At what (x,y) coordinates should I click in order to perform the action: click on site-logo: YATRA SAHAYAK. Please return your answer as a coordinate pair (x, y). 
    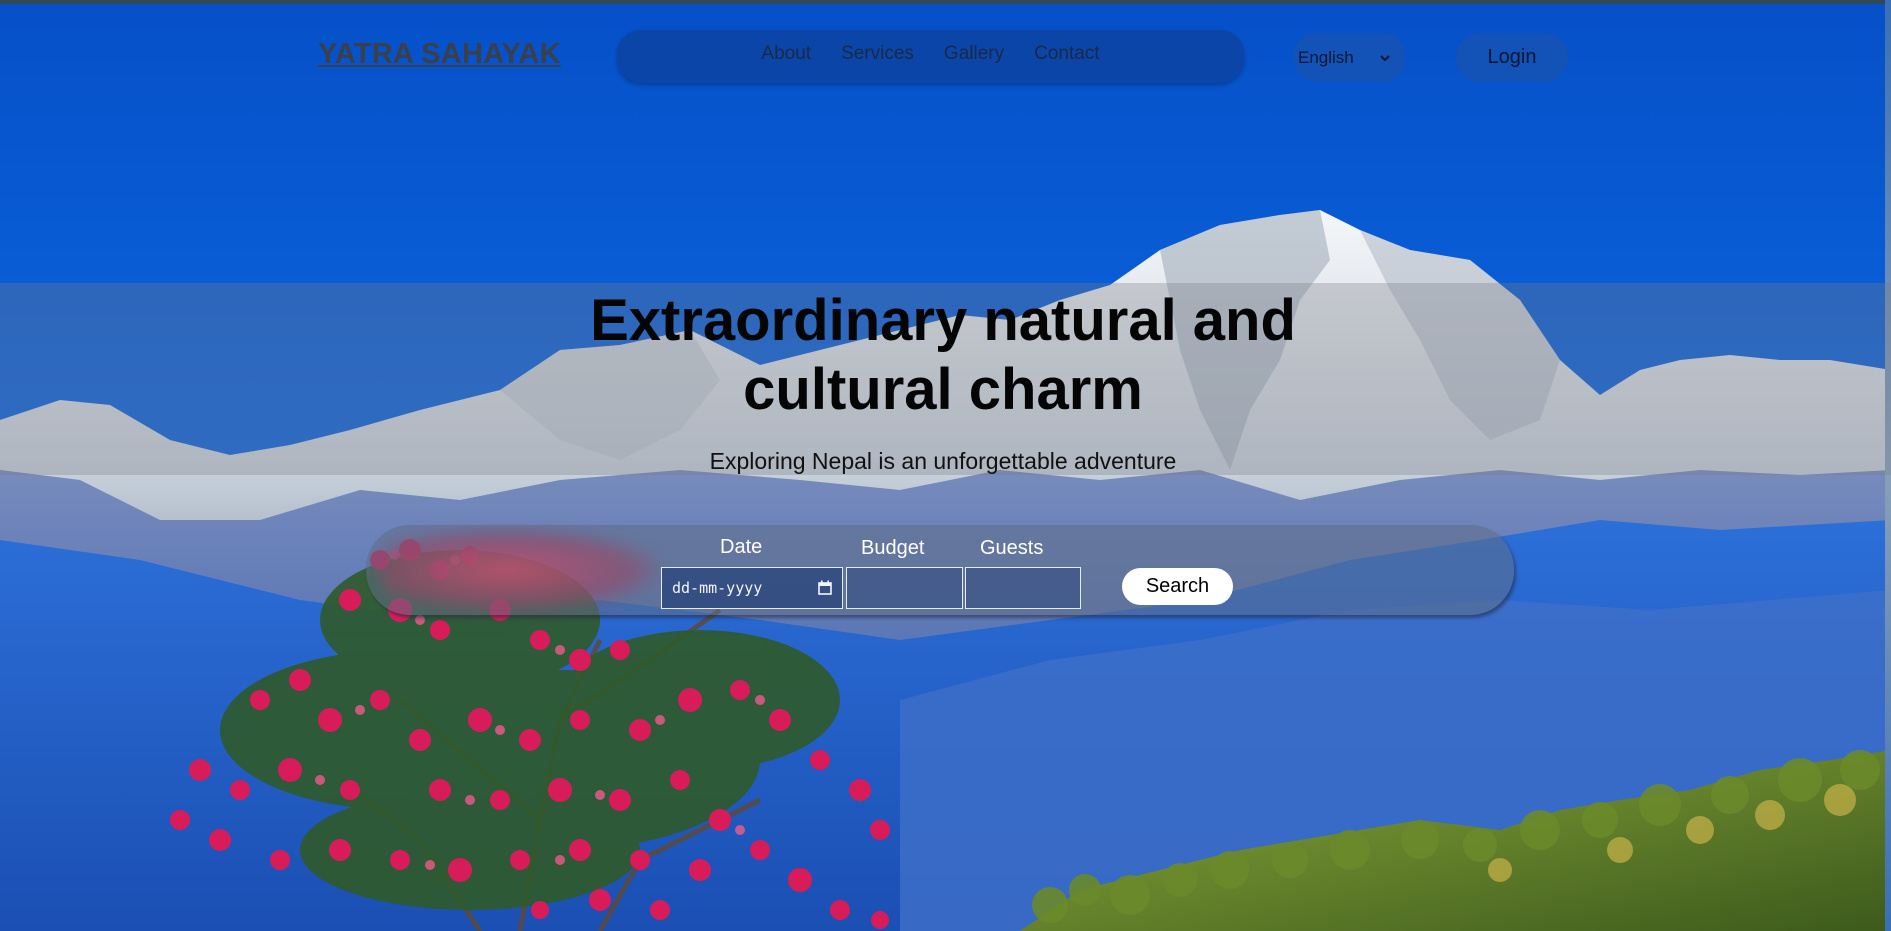
    Looking at the image, I should click on (439, 54).